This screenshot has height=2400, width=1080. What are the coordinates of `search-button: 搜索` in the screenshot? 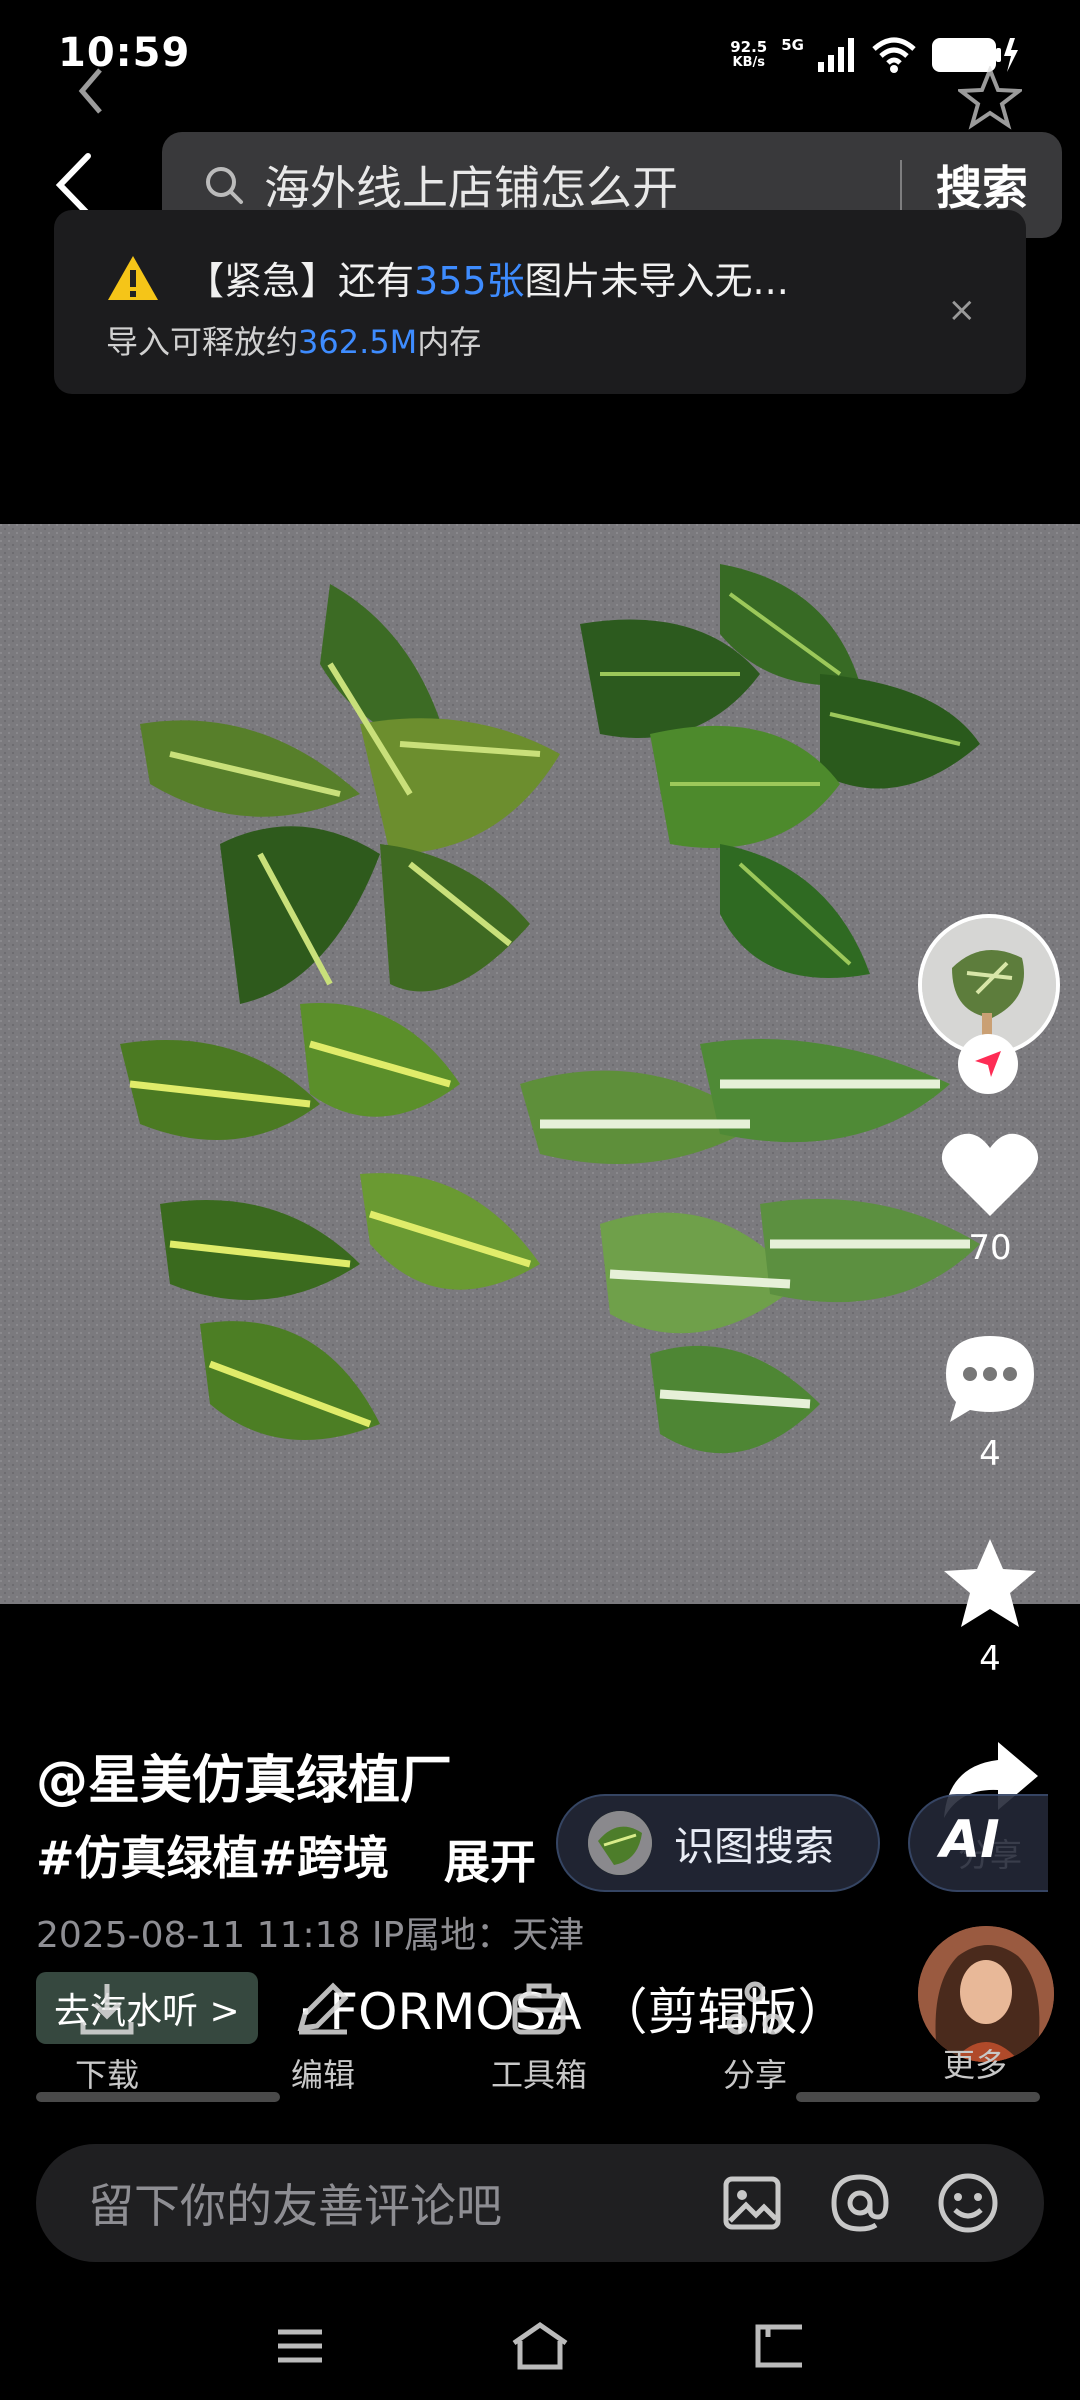 It's located at (982, 185).